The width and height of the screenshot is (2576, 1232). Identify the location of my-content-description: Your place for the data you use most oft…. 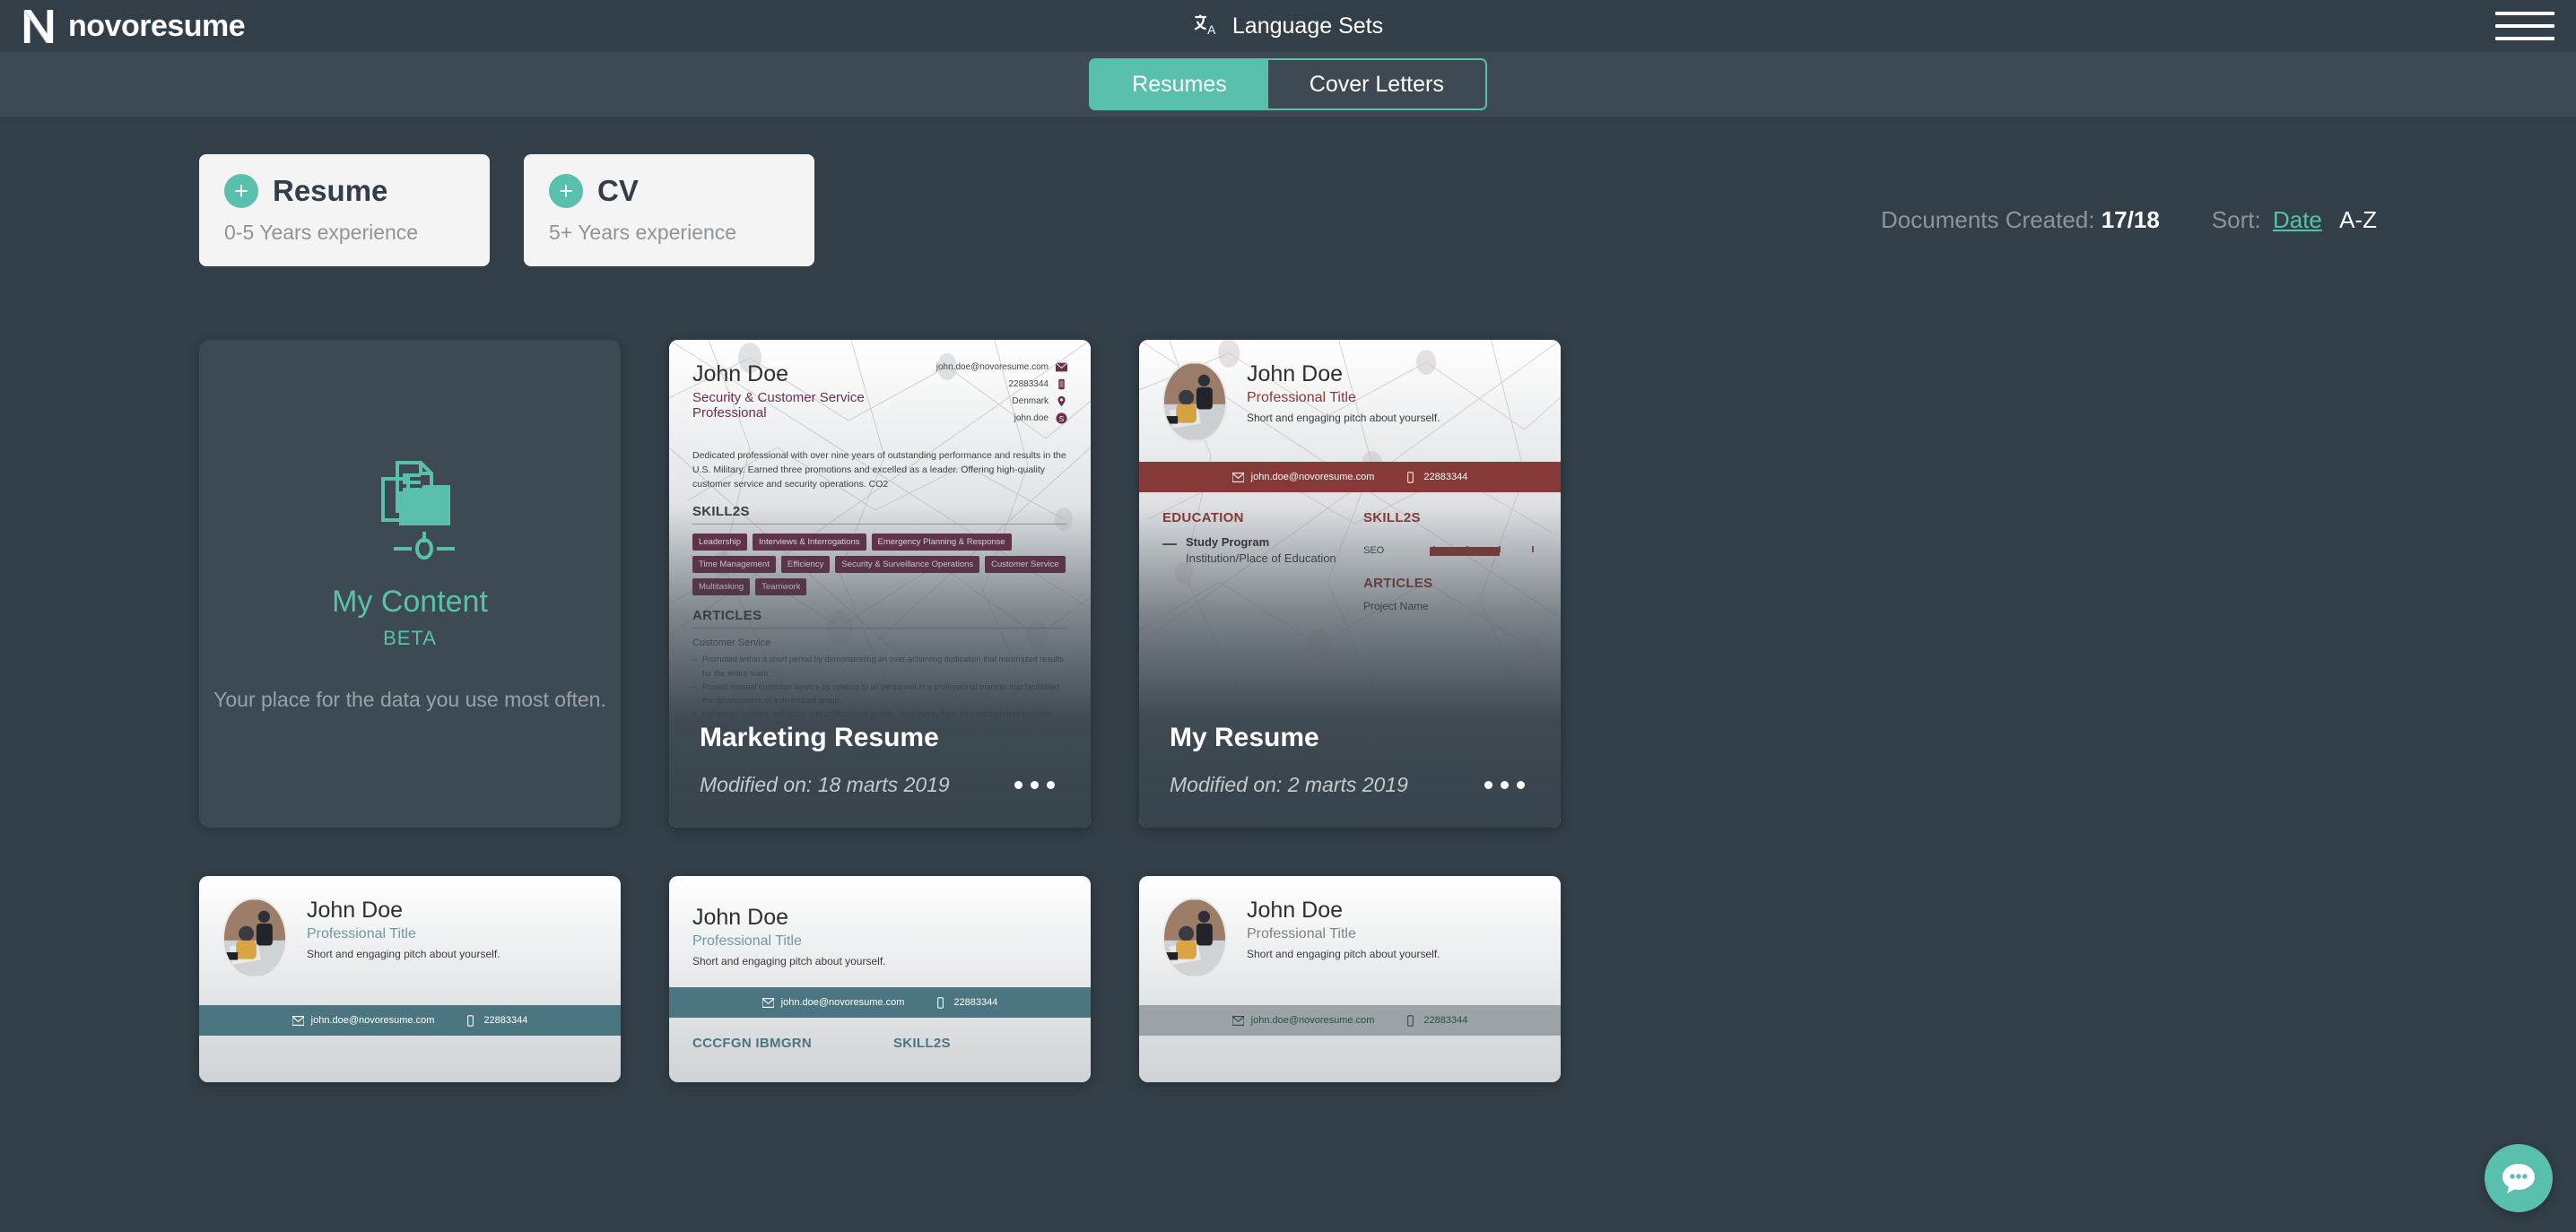
(409, 699).